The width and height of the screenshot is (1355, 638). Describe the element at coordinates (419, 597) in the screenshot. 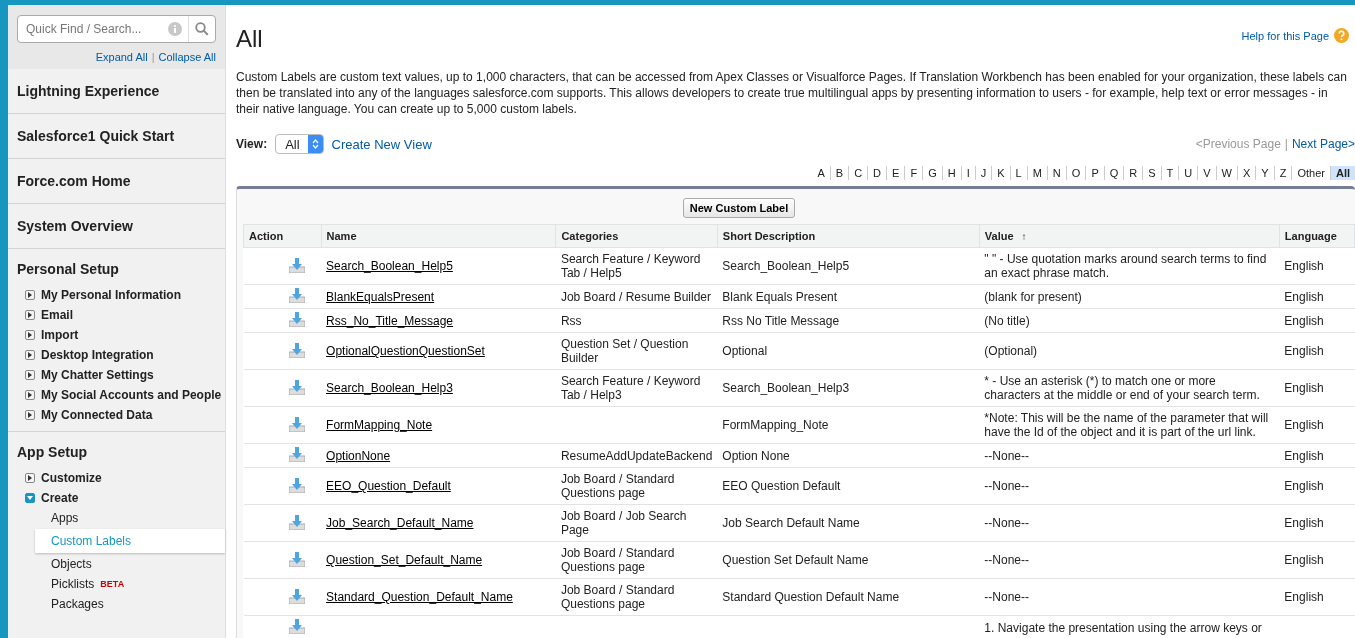

I see `label-name-link: Standard_Question_Default_Name` at that location.